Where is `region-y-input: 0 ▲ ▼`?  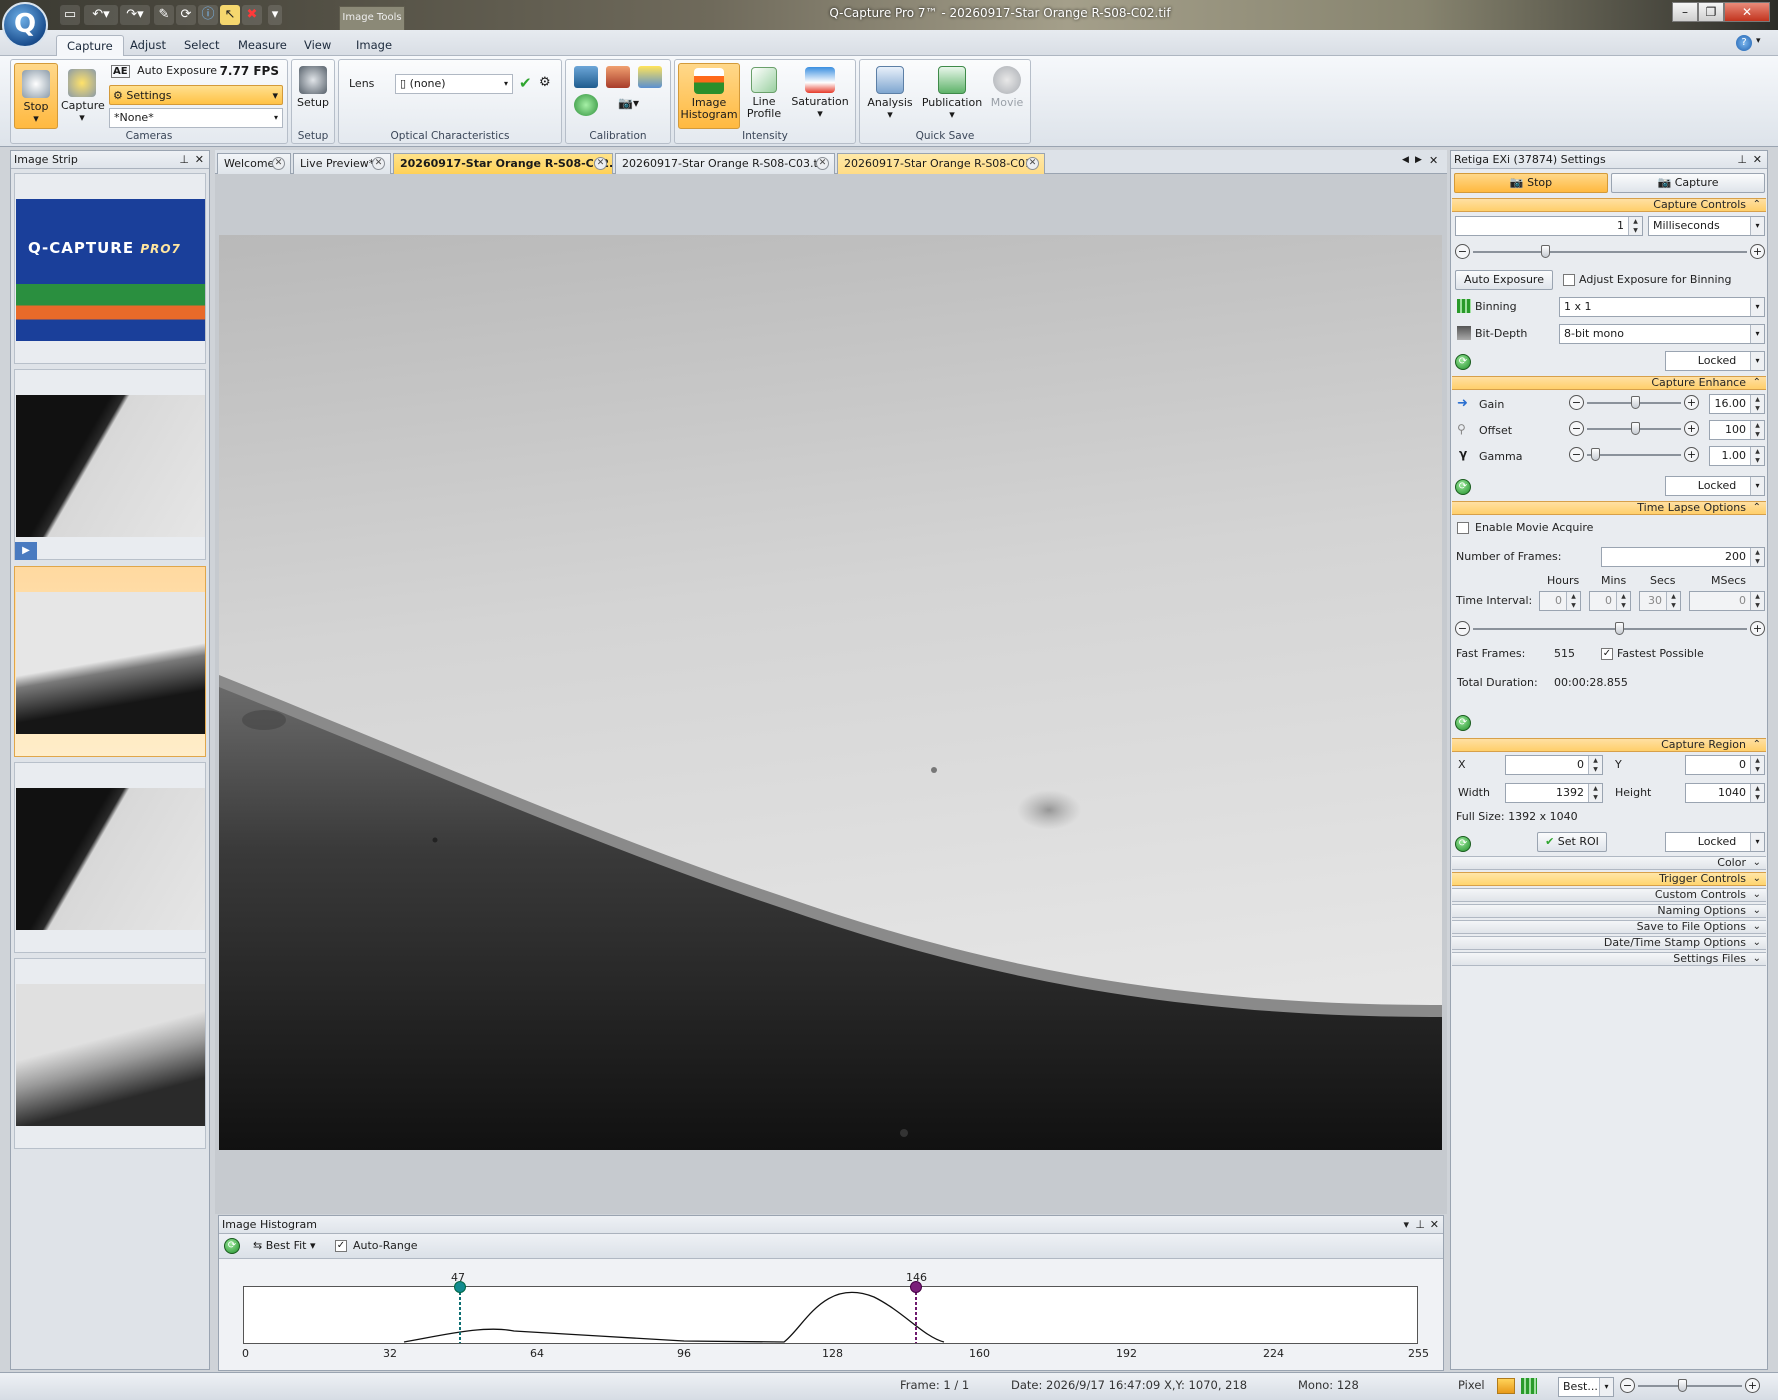 region-y-input: 0 ▲ ▼ is located at coordinates (1725, 765).